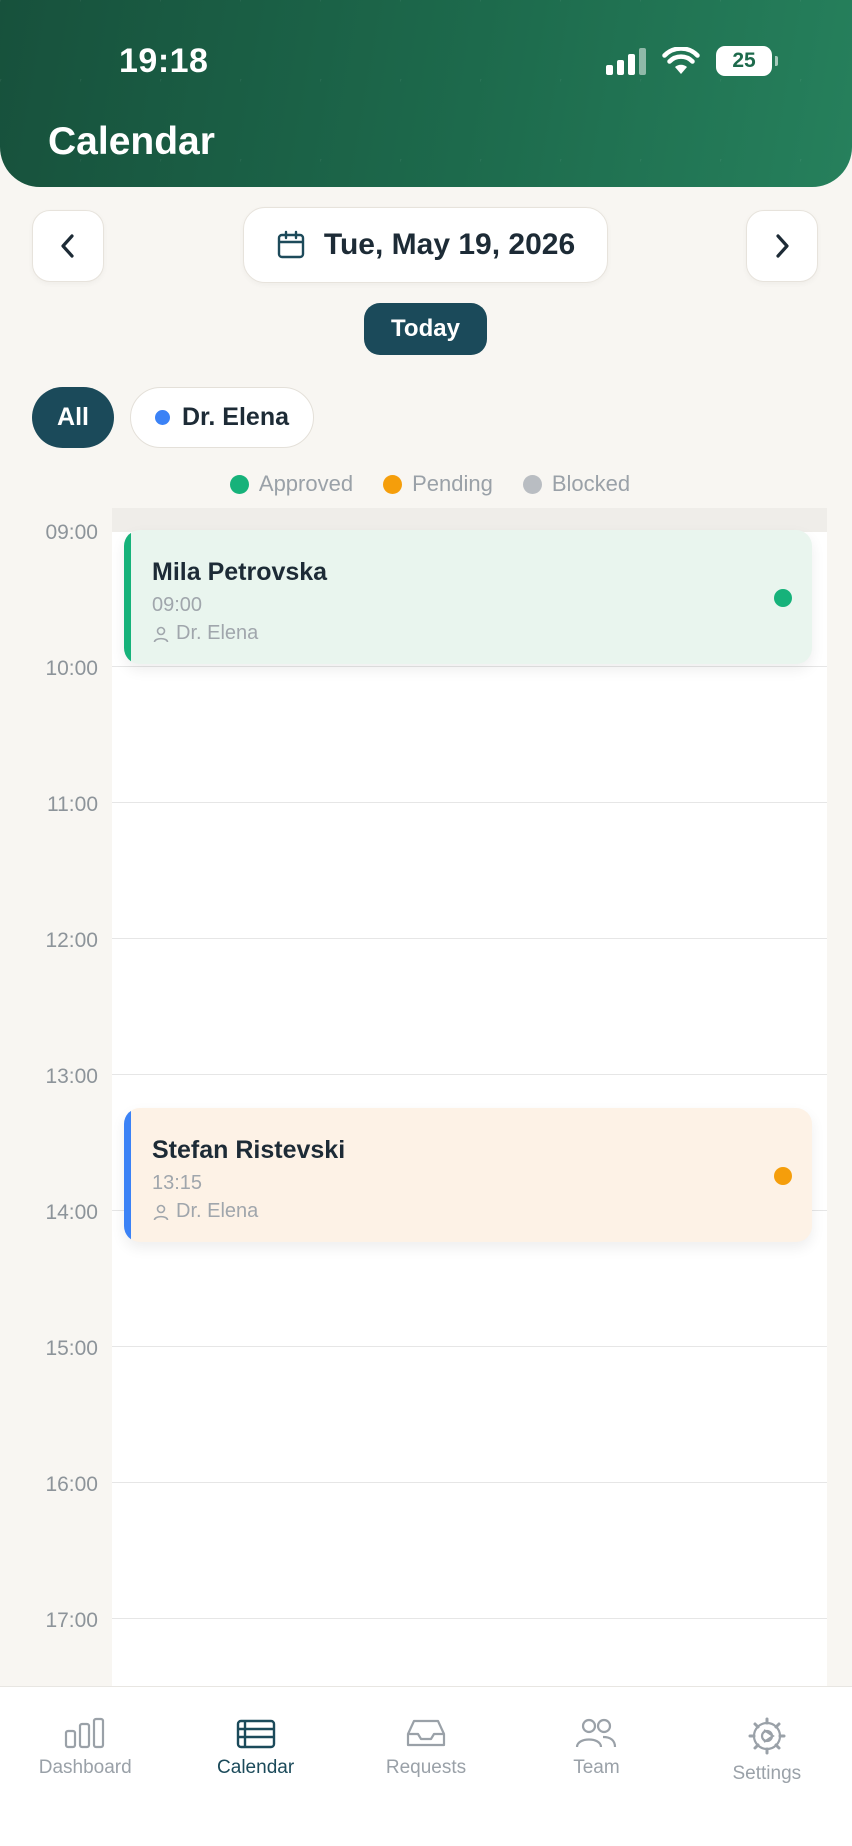  I want to click on tab-calendar: Calendar, so click(255, 1766).